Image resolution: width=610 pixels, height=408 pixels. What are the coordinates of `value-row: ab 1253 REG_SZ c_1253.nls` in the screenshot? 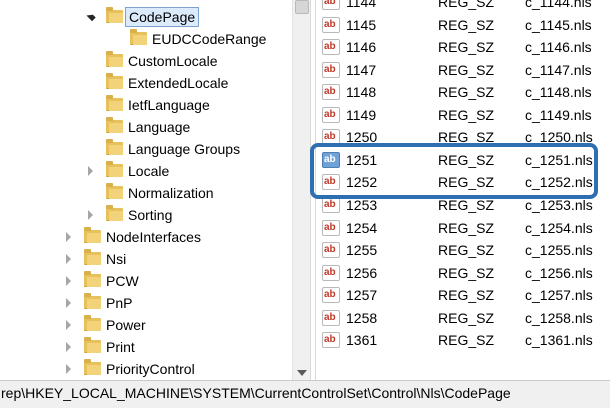 It's located at (463, 205).